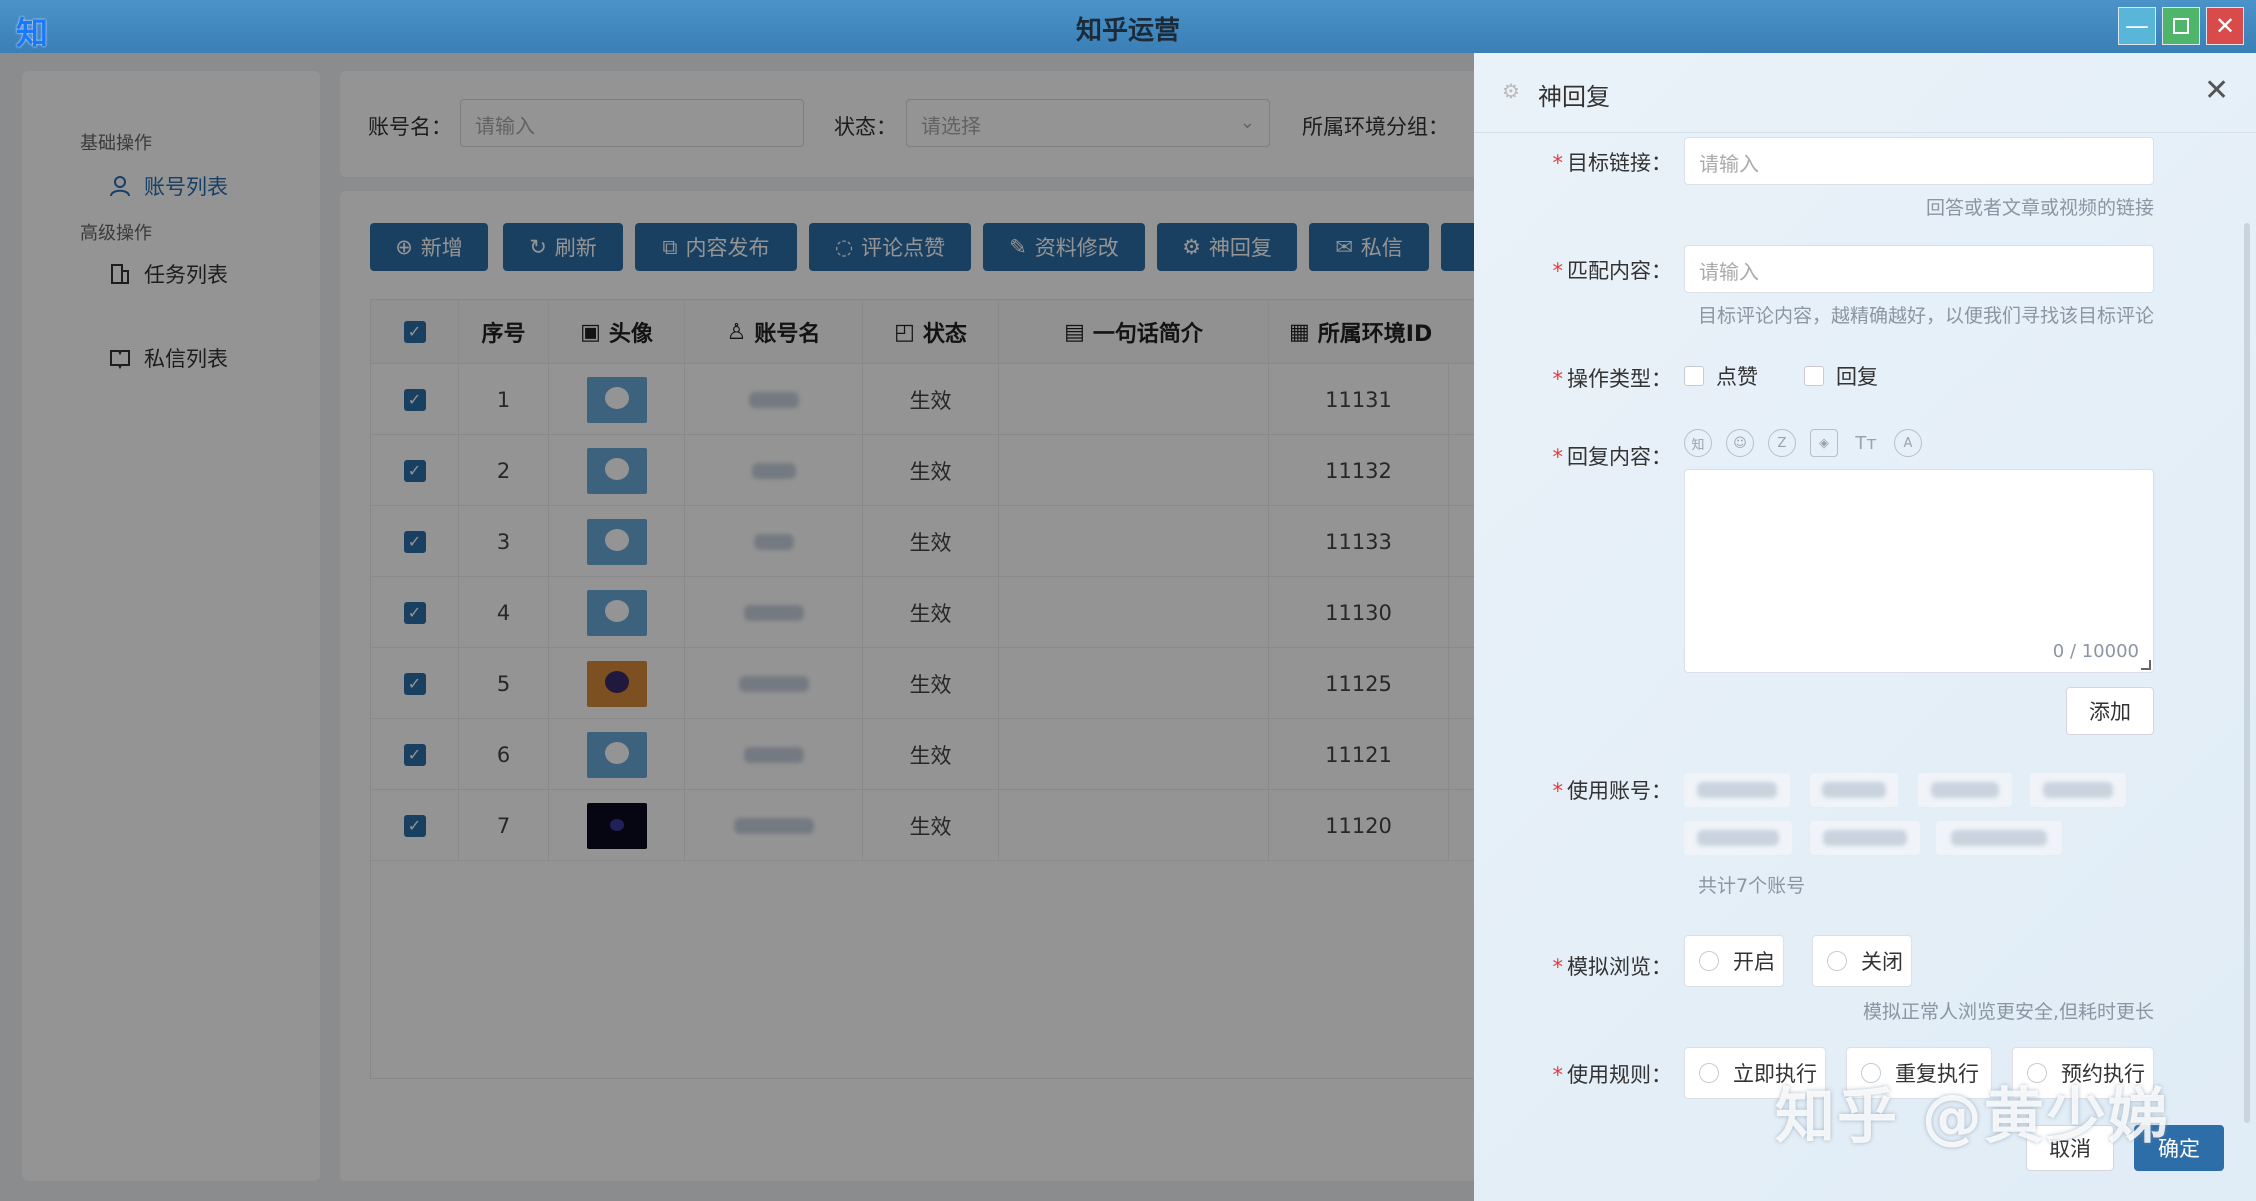 Image resolution: width=2256 pixels, height=1201 pixels. What do you see at coordinates (1882, 962) in the screenshot?
I see `radio-label: 关闭` at bounding box center [1882, 962].